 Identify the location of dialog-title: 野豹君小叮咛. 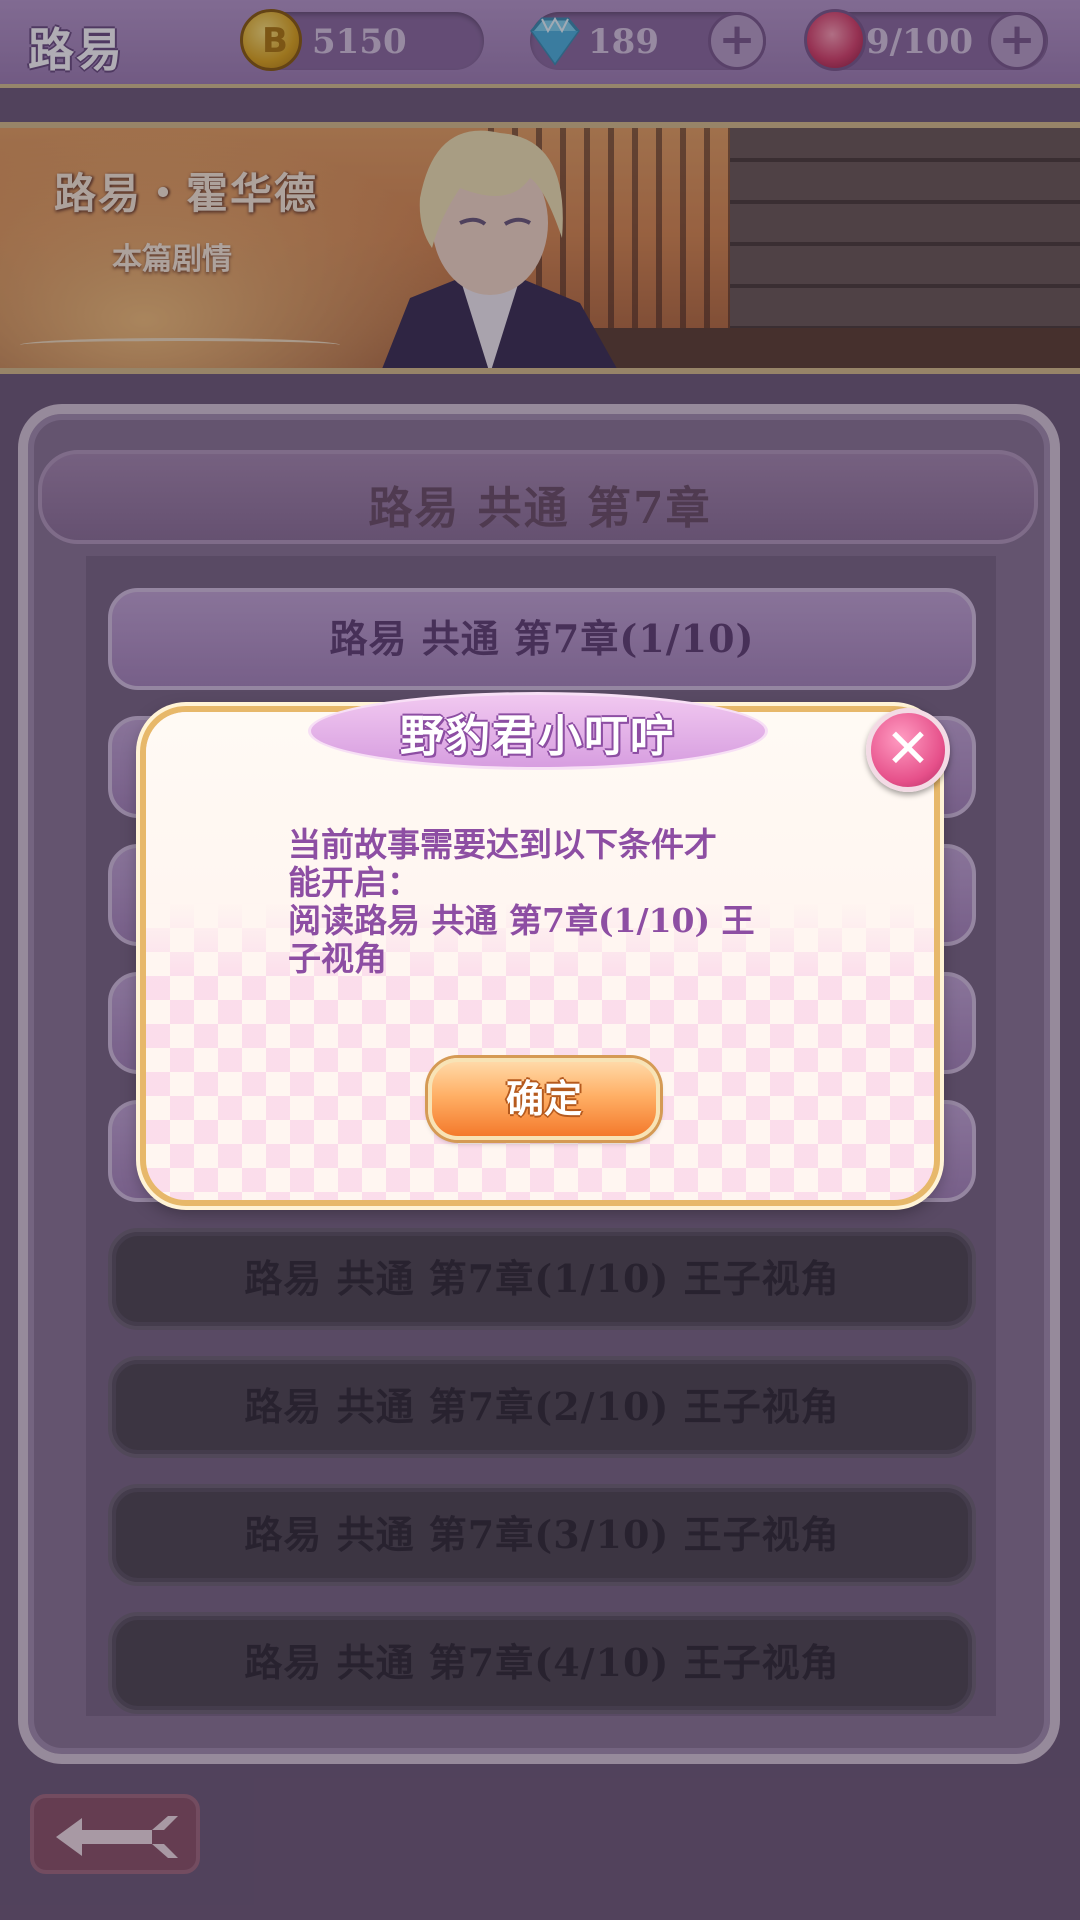
(538, 736).